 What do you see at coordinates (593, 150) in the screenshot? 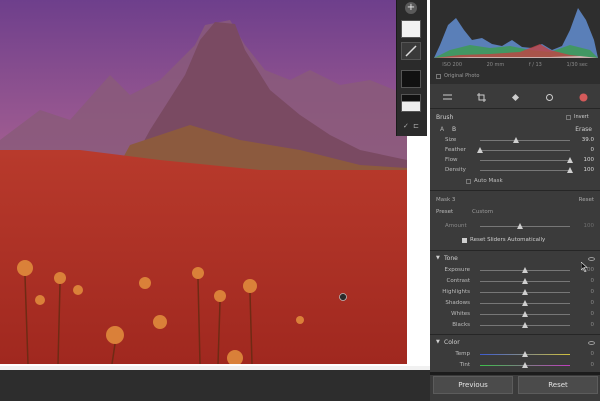
I see `feather-value: 0` at bounding box center [593, 150].